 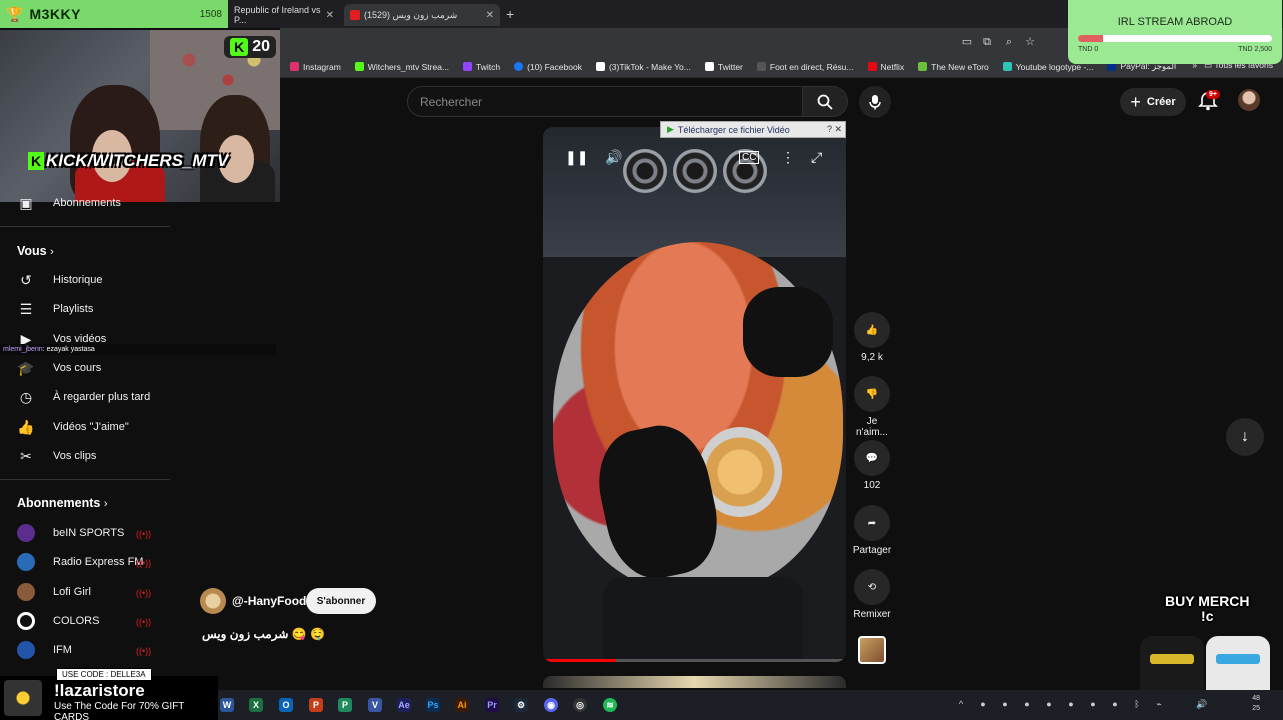 I want to click on bluetooth-icon: ᛒ, so click(x=1137, y=704).